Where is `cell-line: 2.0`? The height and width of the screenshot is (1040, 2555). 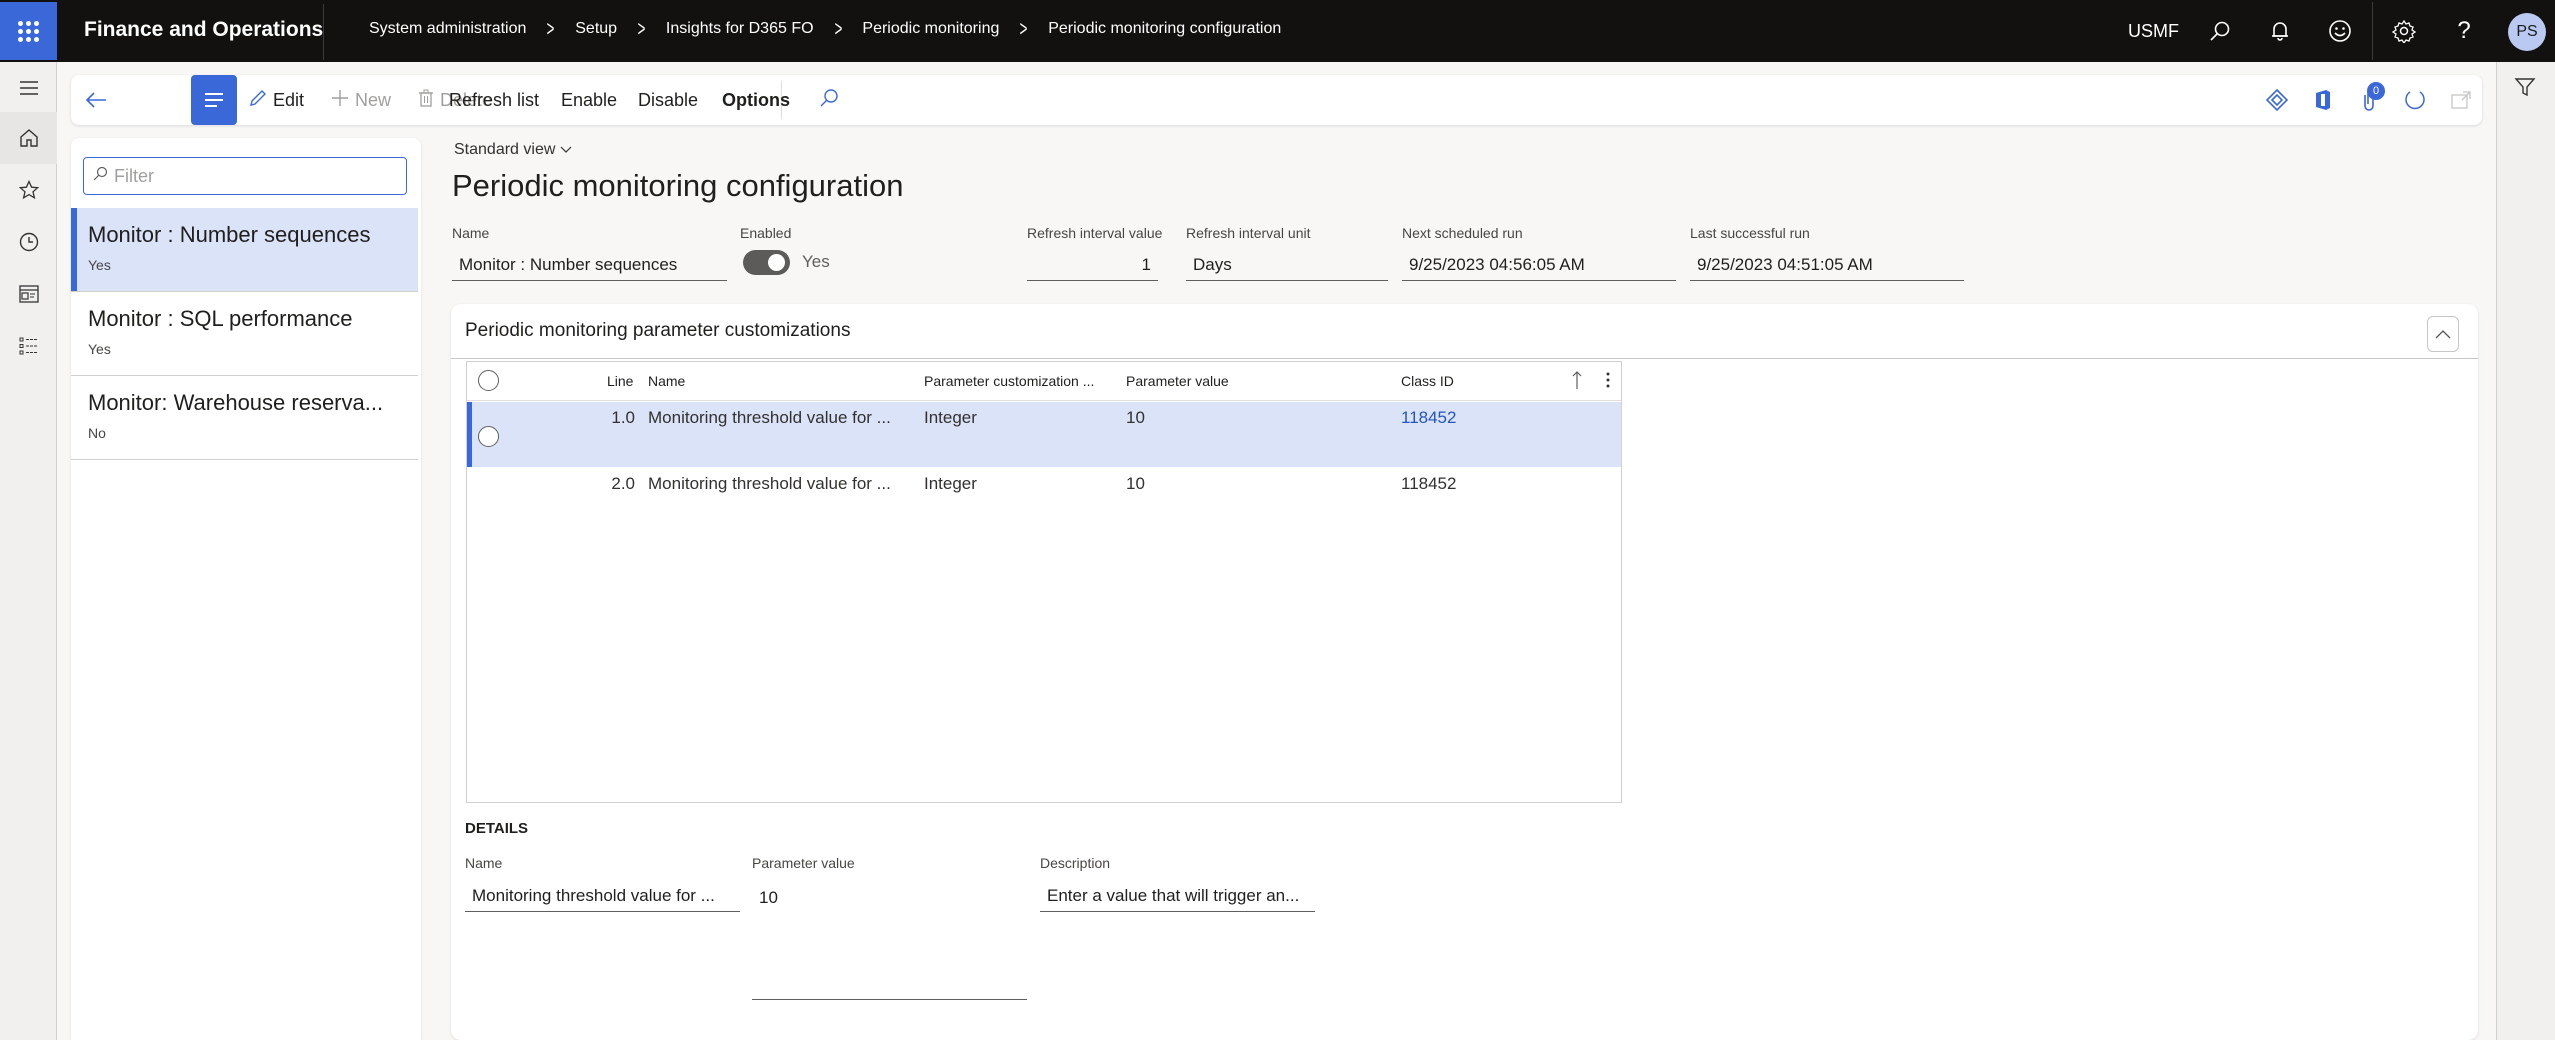 cell-line: 2.0 is located at coordinates (623, 483).